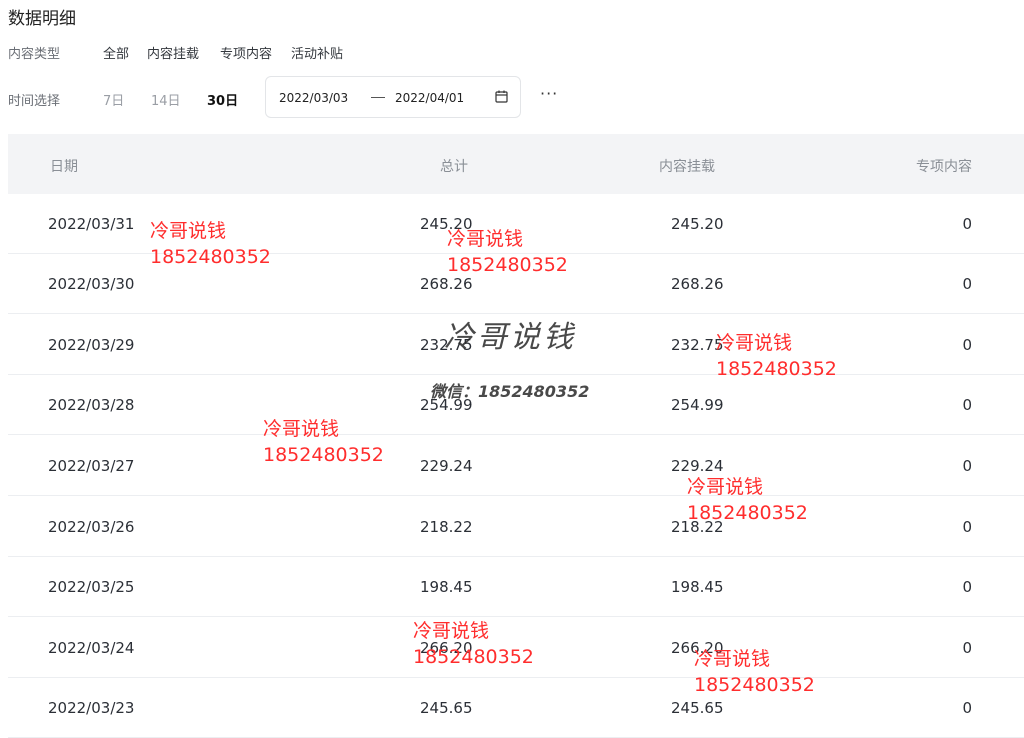  I want to click on cell-total: 229.24, so click(446, 466).